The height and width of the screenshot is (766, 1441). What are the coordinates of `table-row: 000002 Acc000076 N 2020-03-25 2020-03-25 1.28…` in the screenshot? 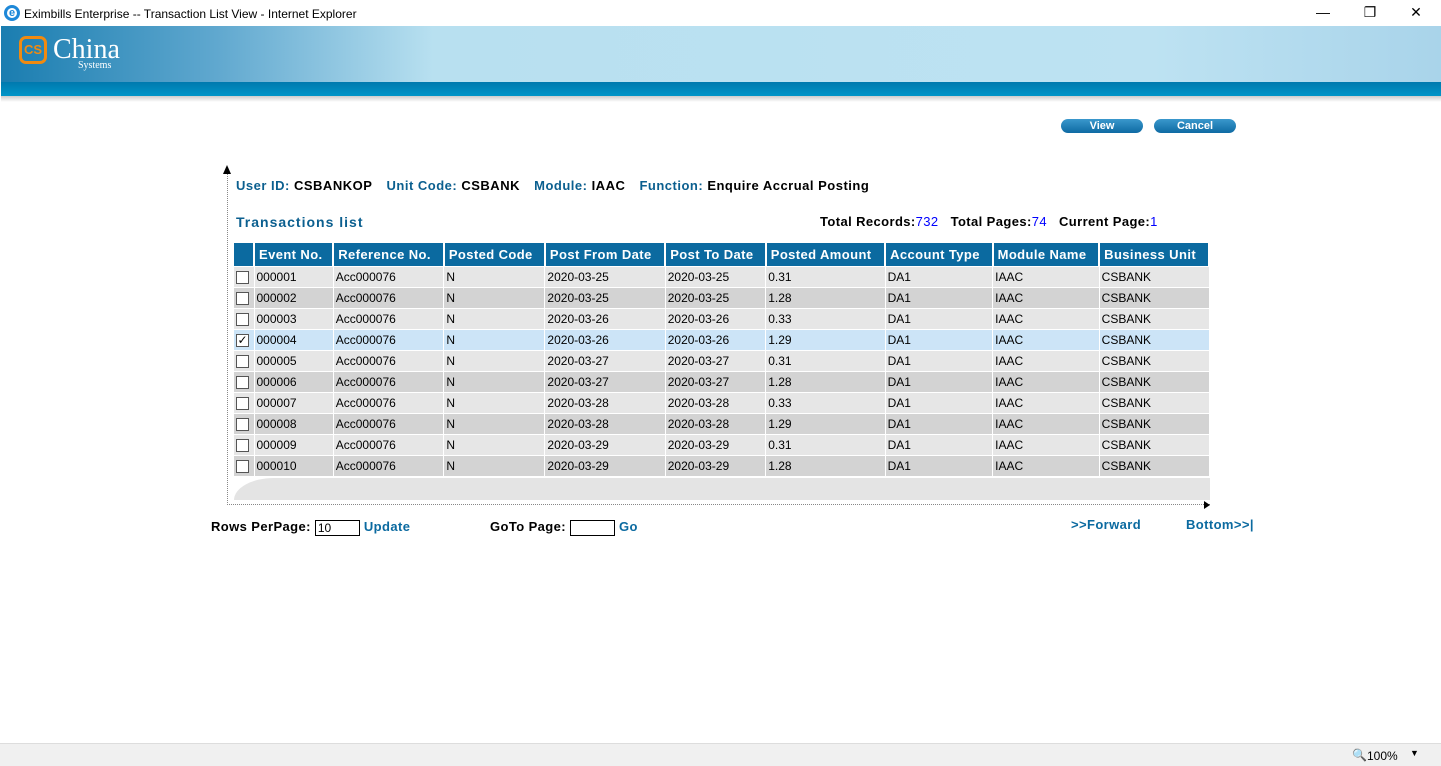 It's located at (722, 297).